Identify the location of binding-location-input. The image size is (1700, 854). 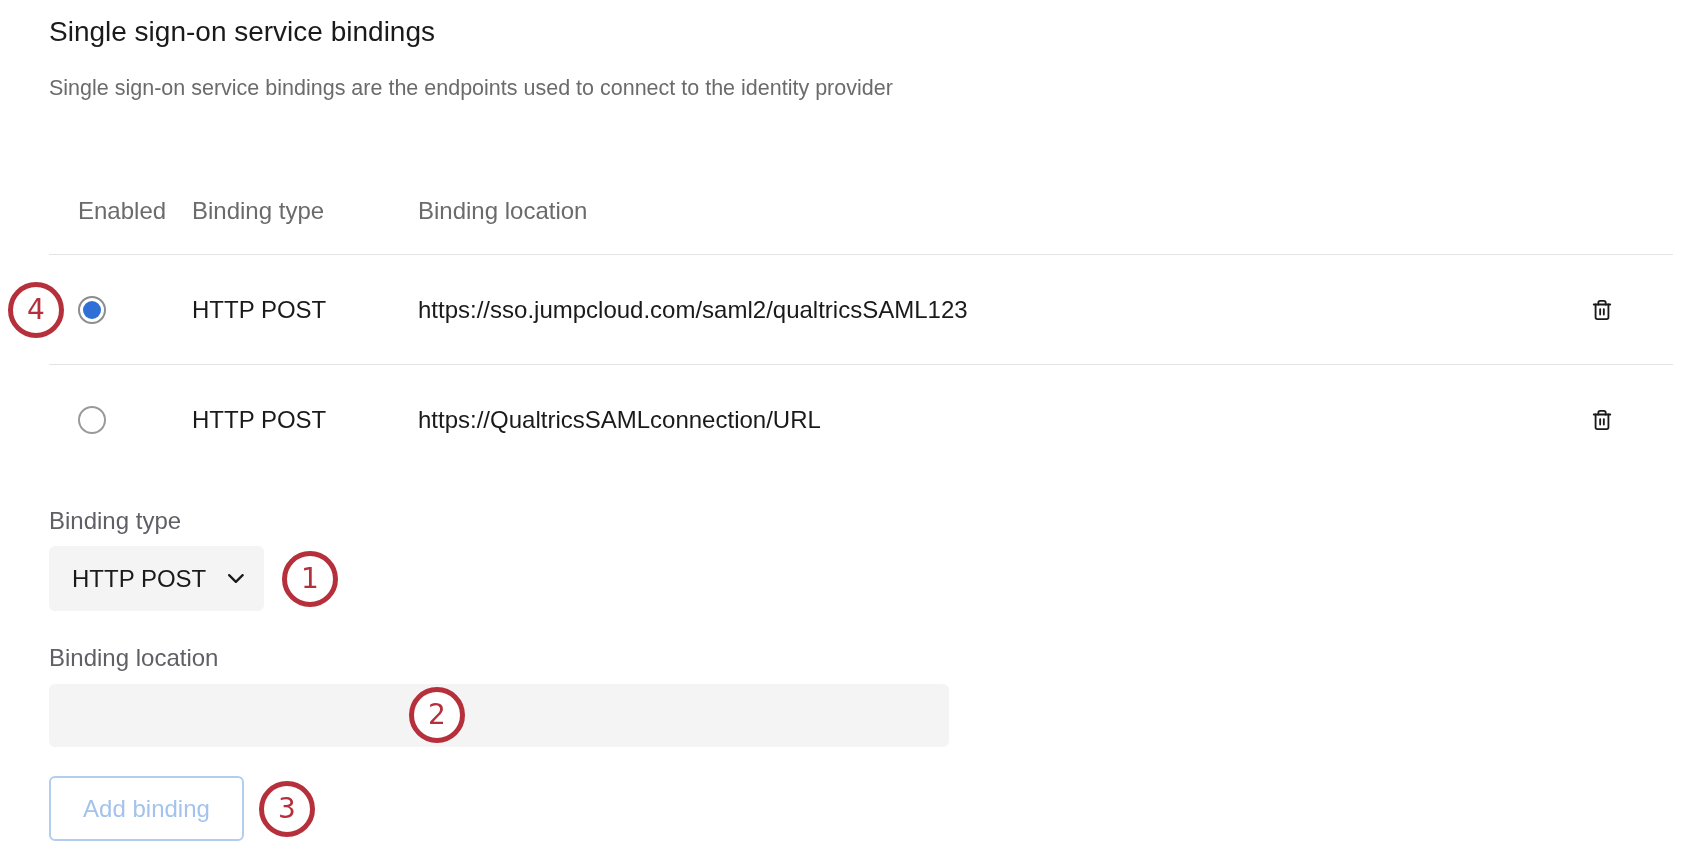
(499, 715).